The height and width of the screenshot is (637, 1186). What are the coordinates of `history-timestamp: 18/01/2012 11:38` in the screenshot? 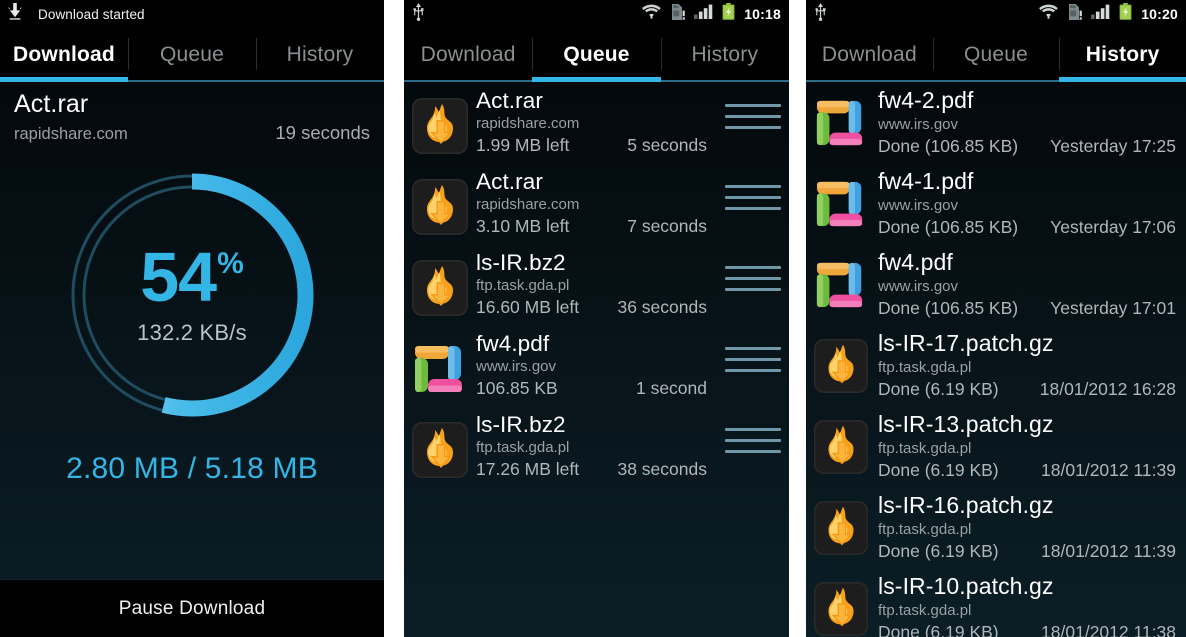 It's located at (1108, 629).